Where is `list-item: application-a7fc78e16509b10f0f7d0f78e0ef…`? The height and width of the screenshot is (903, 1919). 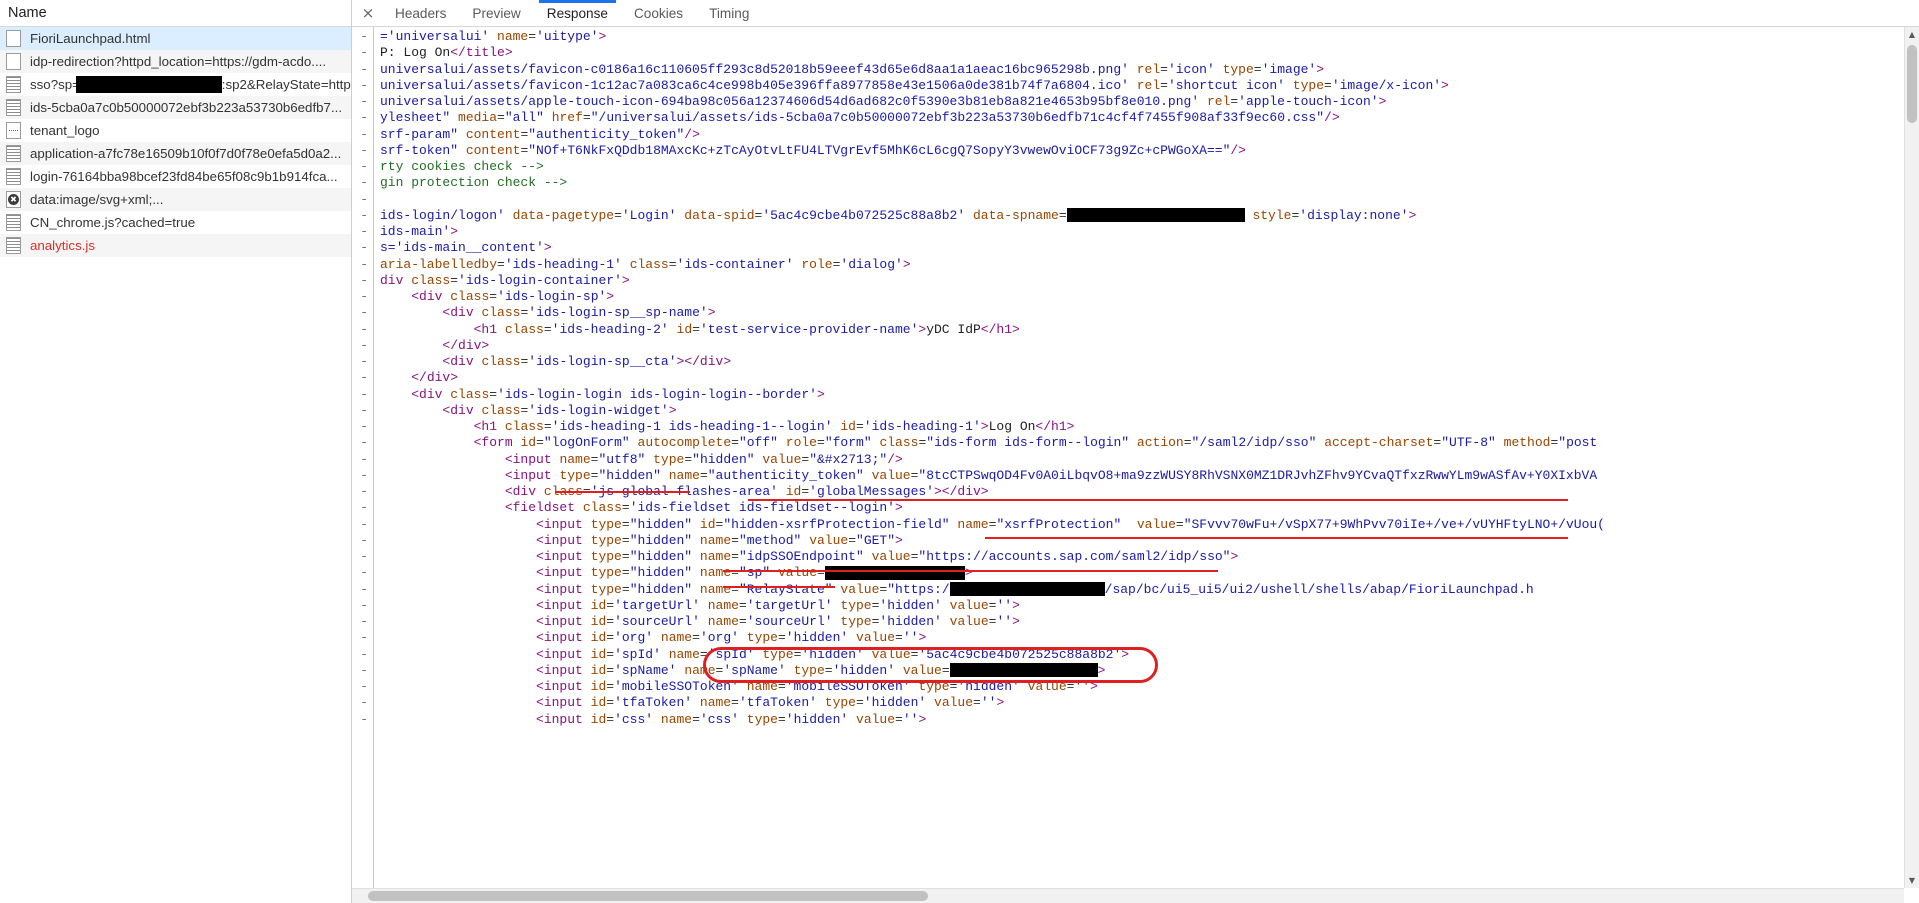
list-item: application-a7fc78e16509b10f0f7d0f78e0ef… is located at coordinates (175, 153).